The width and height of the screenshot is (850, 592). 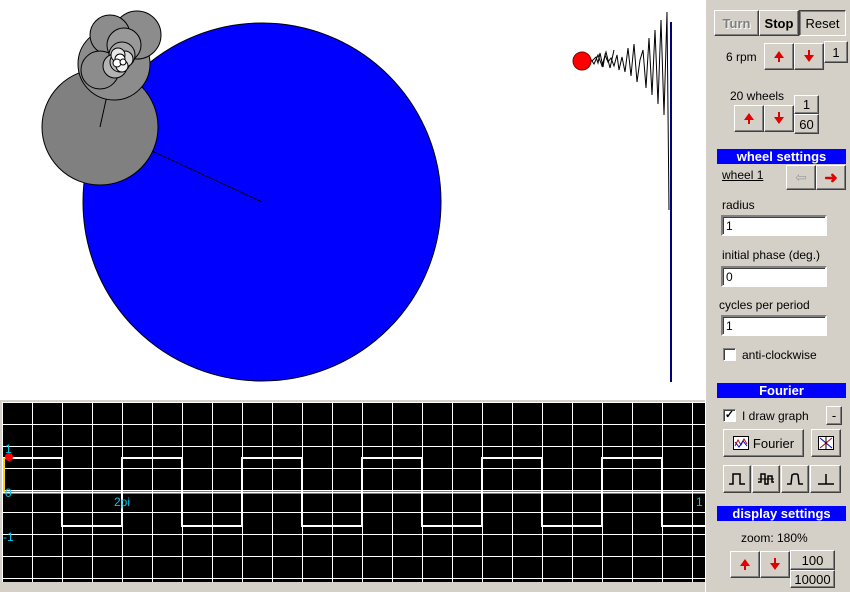 What do you see at coordinates (774, 225) in the screenshot?
I see `radius-field: 1` at bounding box center [774, 225].